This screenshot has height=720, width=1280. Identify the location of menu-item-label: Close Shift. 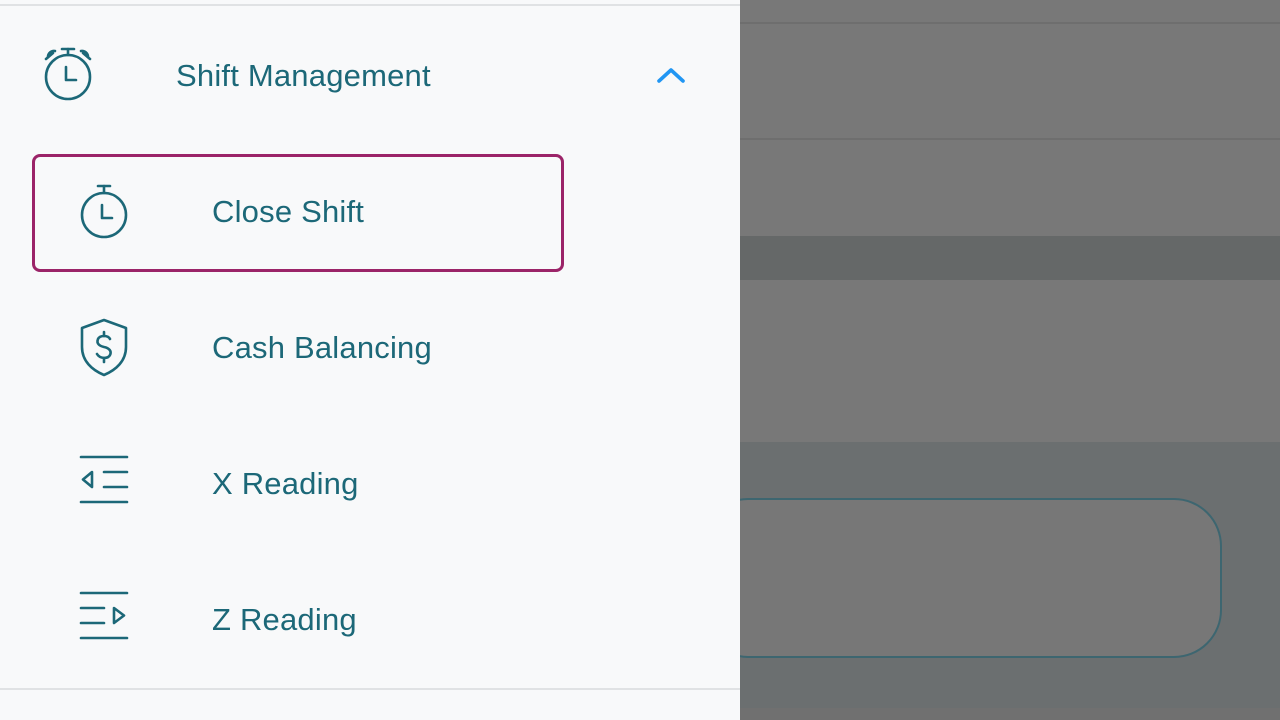
(288, 211).